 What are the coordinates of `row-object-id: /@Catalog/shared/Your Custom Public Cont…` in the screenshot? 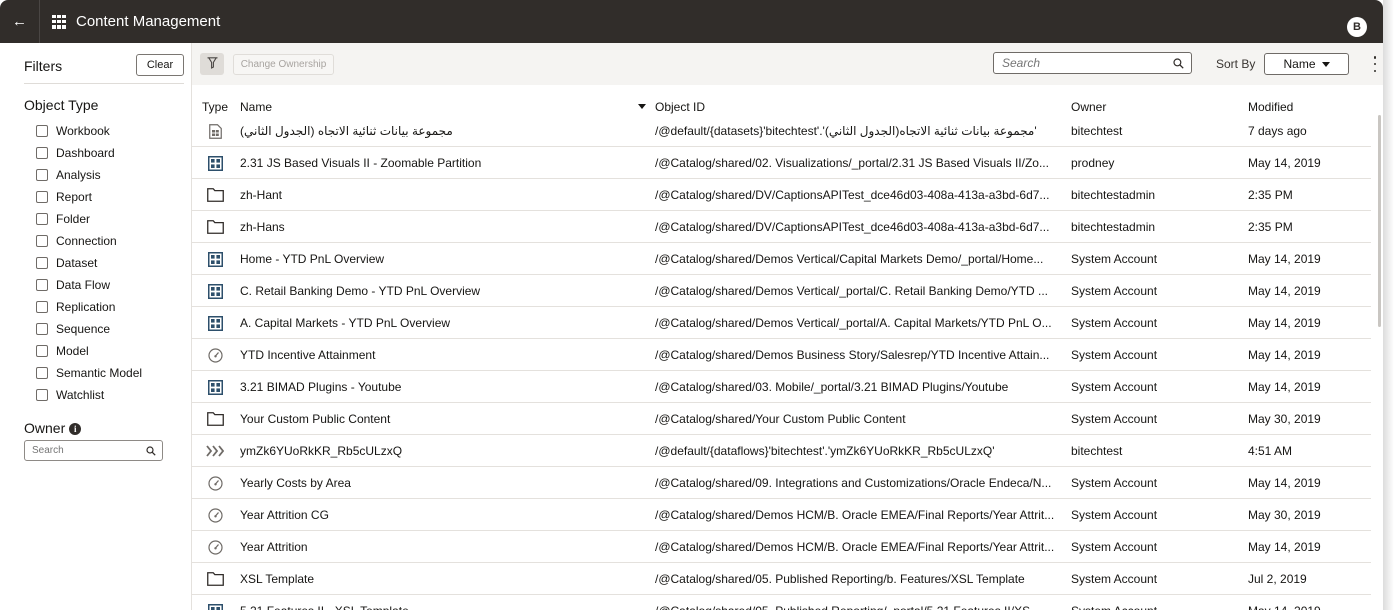 It's located at (780, 419).